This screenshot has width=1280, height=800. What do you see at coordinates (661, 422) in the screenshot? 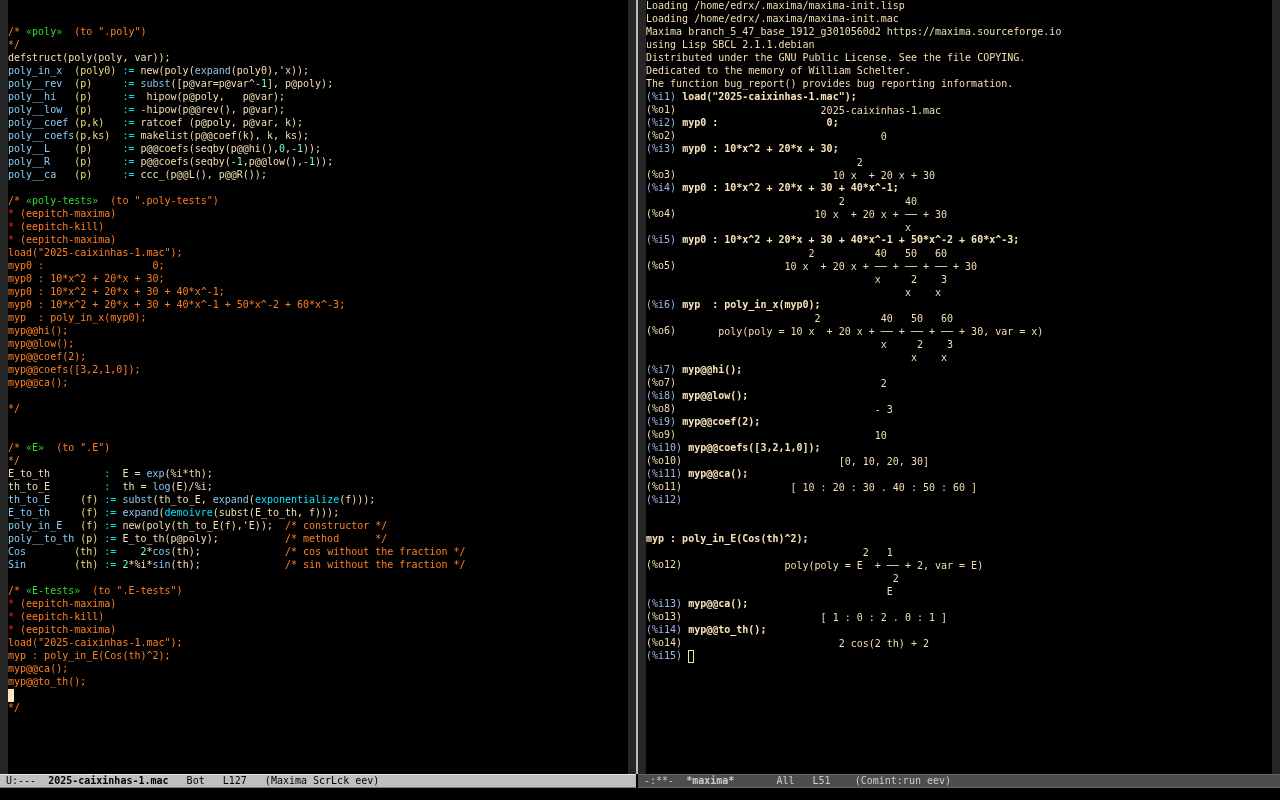
I see `input-prompt: (%i9)` at bounding box center [661, 422].